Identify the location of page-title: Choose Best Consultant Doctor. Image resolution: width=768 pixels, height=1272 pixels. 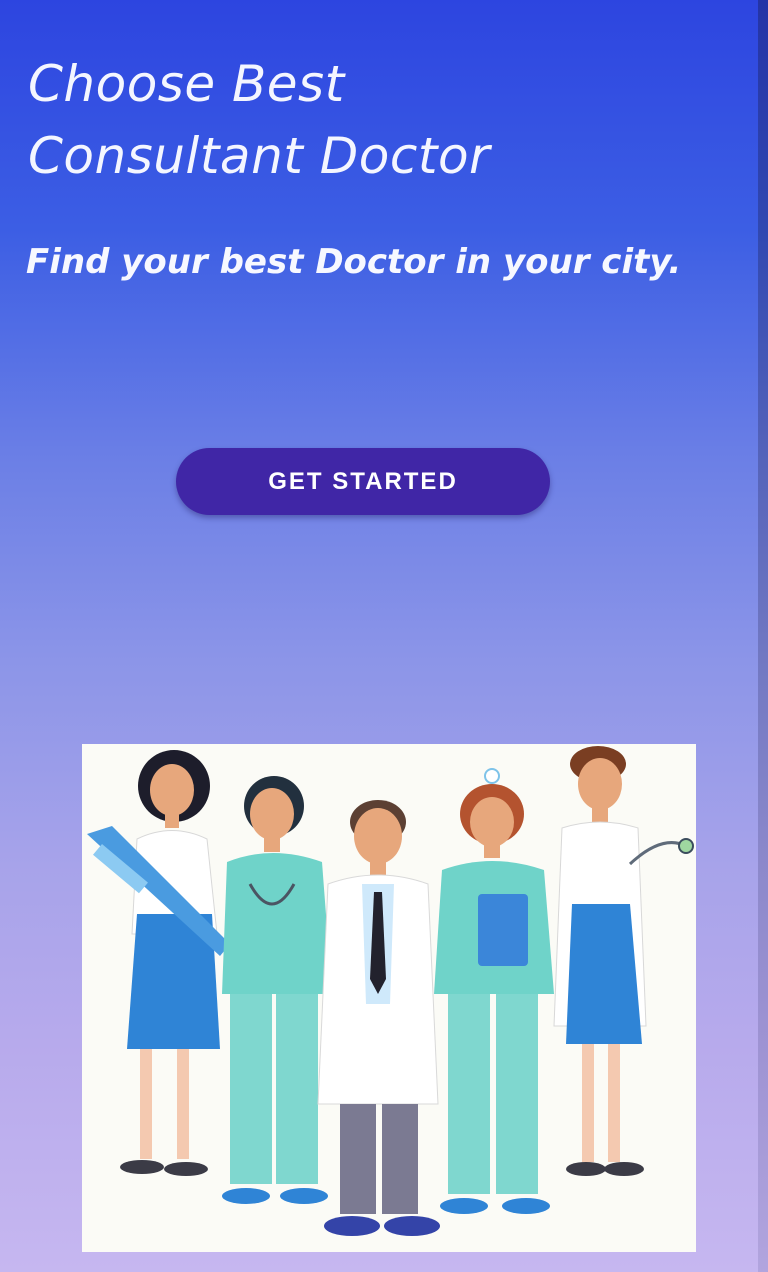
(348, 120).